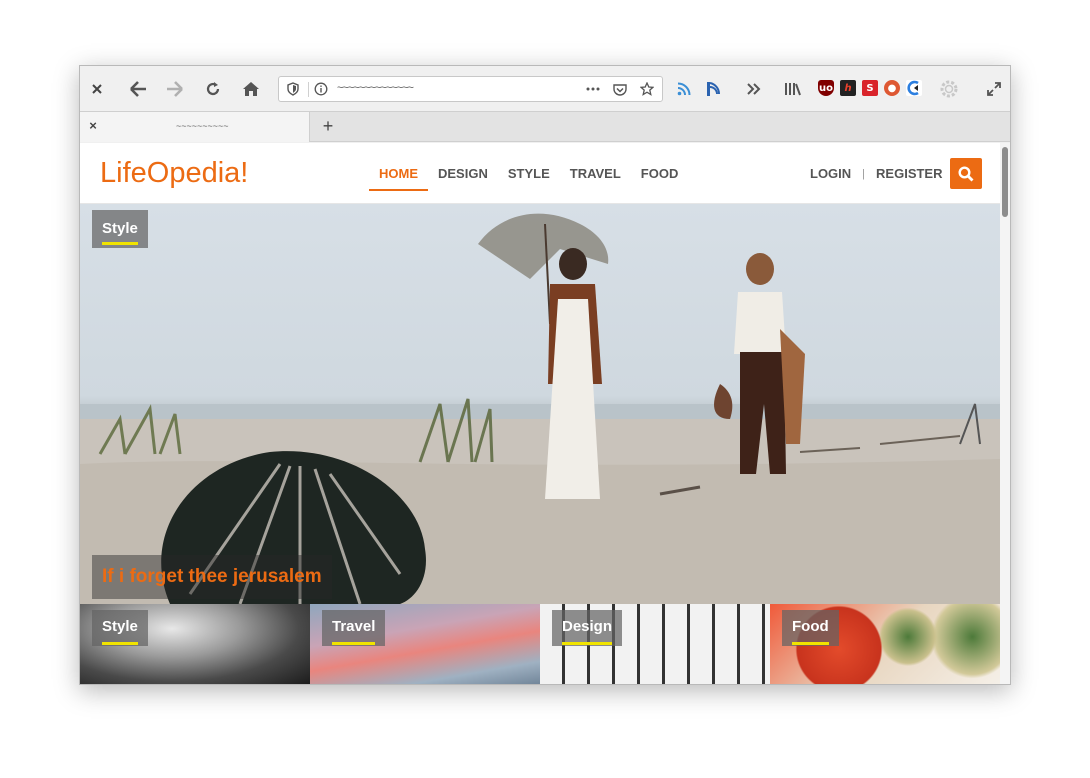 The image size is (1090, 778). What do you see at coordinates (793, 89) in the screenshot?
I see `library-icon` at bounding box center [793, 89].